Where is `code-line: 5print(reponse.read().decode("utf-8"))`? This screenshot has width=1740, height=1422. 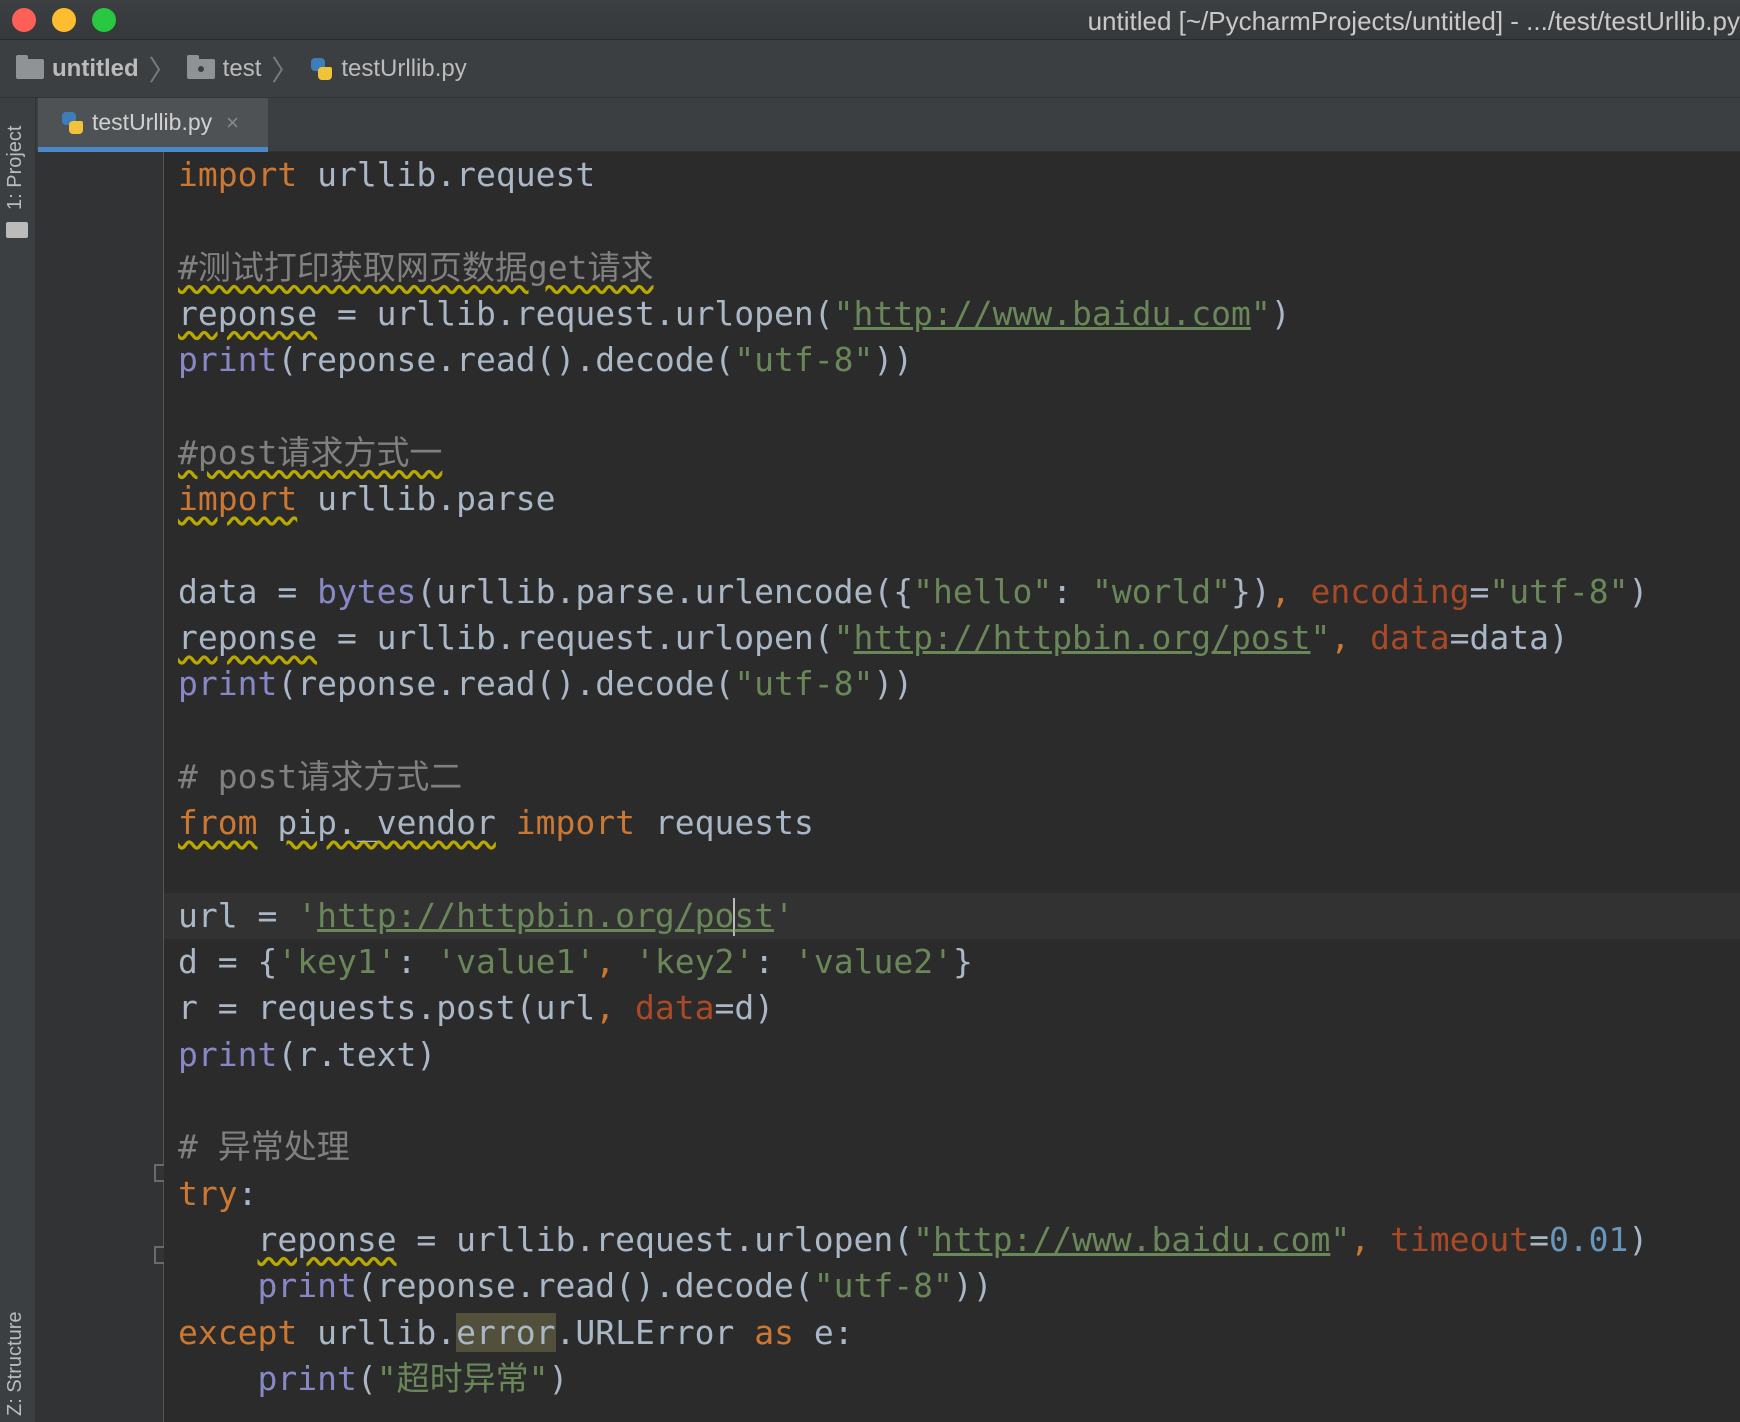 code-line: 5print(reponse.read().decode("utf-8")) is located at coordinates (952, 360).